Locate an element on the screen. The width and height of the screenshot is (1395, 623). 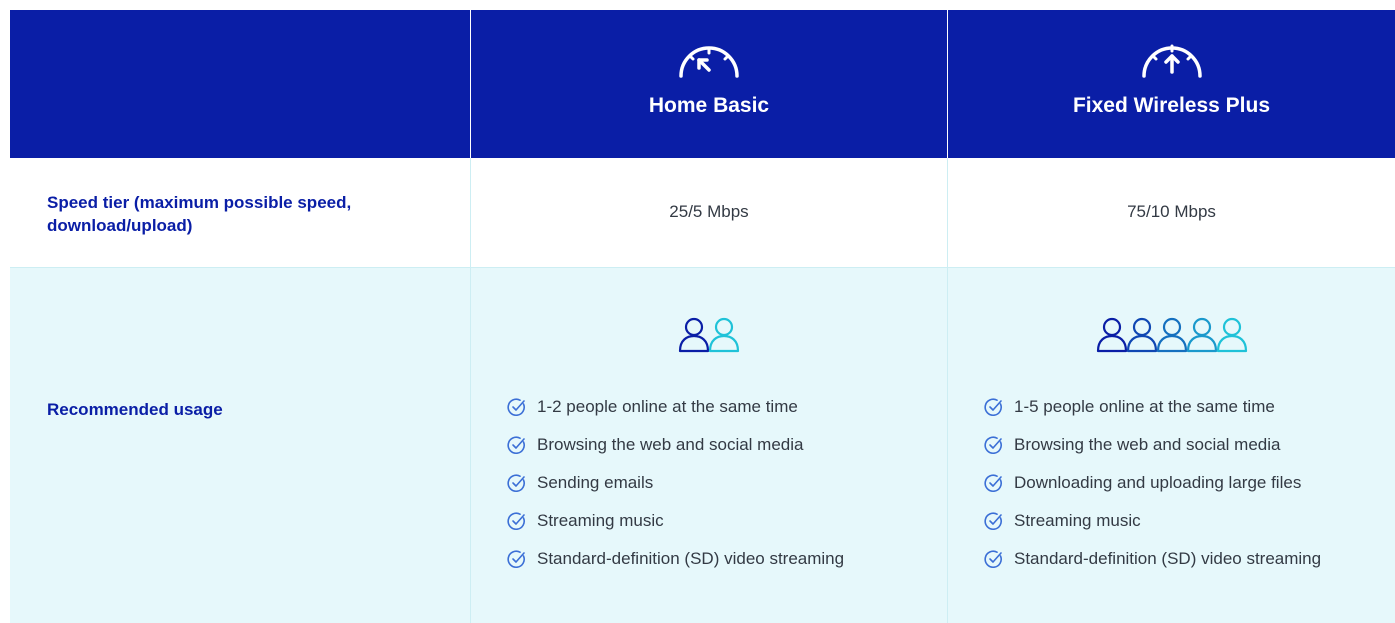
speed-value: 75/10 Mbps is located at coordinates (1171, 211).